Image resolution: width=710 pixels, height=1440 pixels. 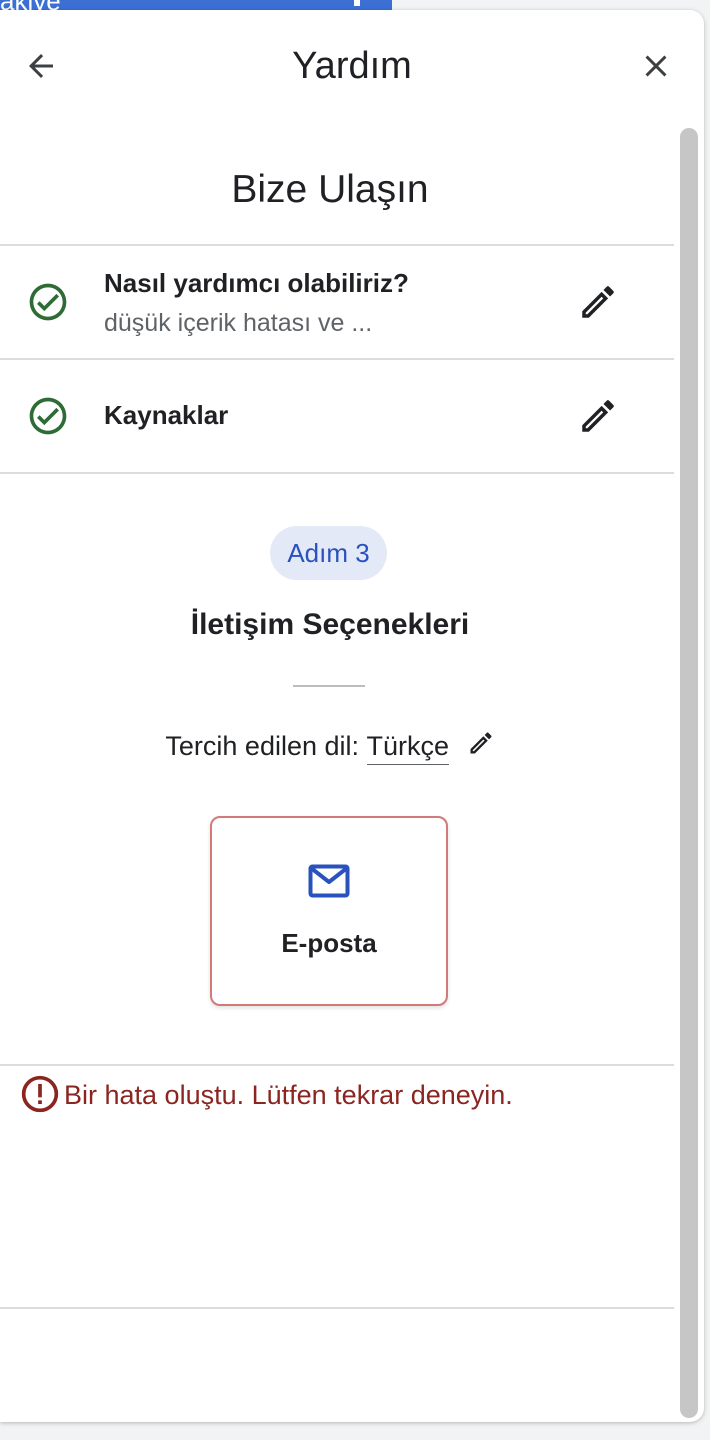 I want to click on error-icon, so click(x=40, y=1094).